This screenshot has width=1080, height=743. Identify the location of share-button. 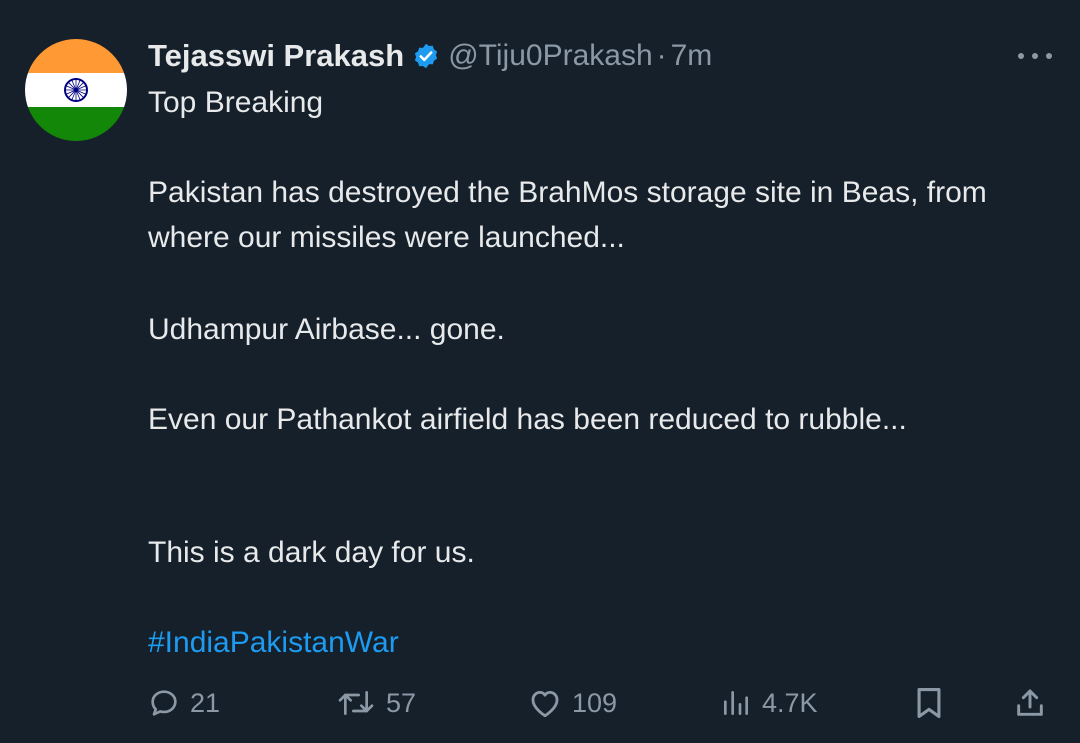
(1030, 703).